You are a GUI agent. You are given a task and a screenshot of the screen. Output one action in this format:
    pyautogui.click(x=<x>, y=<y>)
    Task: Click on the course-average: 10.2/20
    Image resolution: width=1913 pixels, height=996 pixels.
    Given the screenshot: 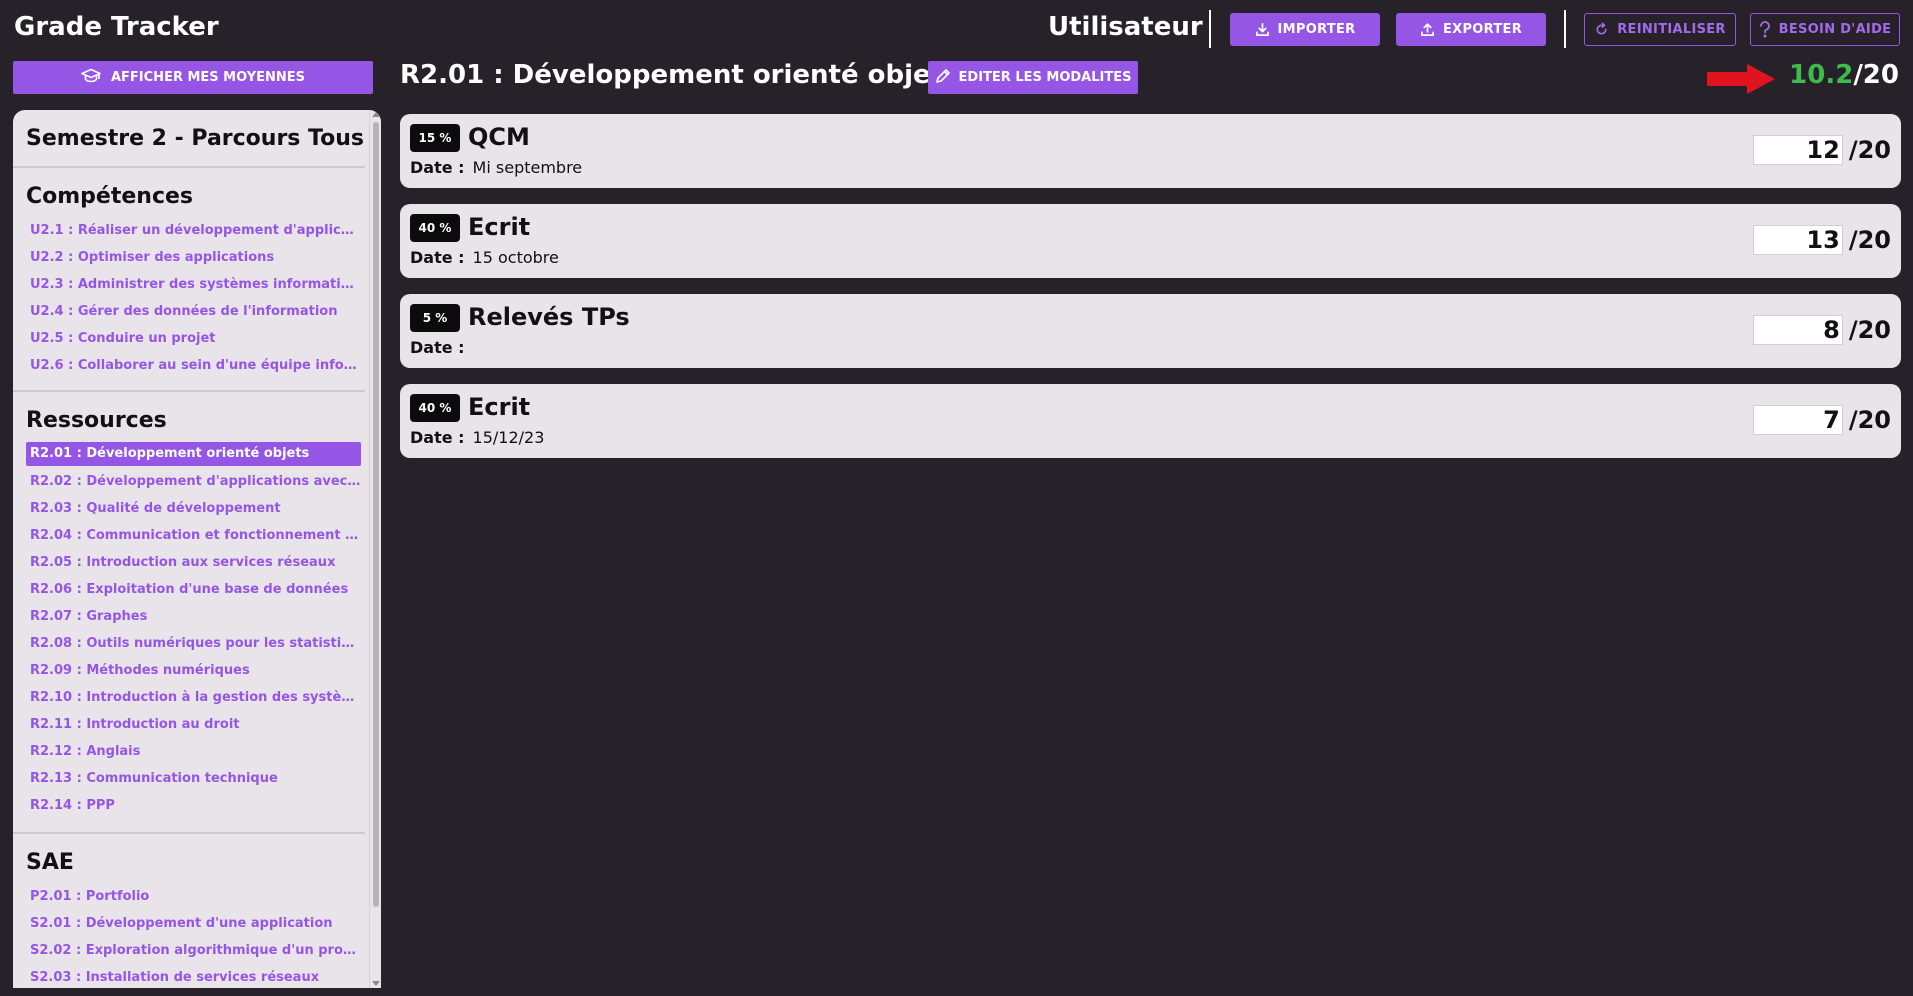 What is the action you would take?
    pyautogui.click(x=1844, y=75)
    